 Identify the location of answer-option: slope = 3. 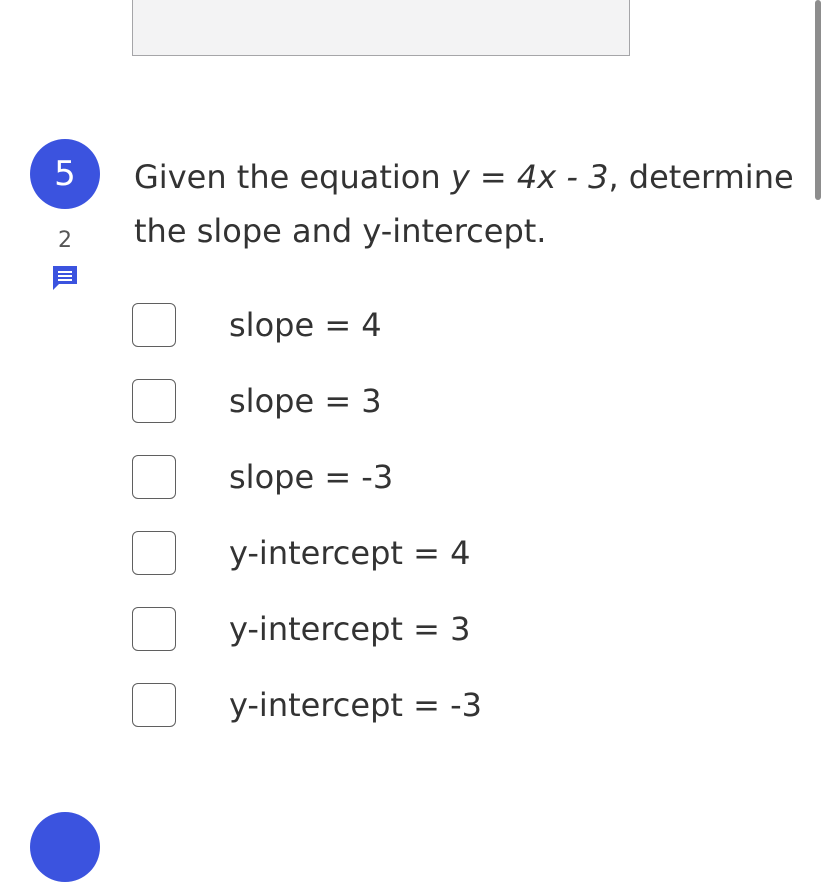
(342, 401).